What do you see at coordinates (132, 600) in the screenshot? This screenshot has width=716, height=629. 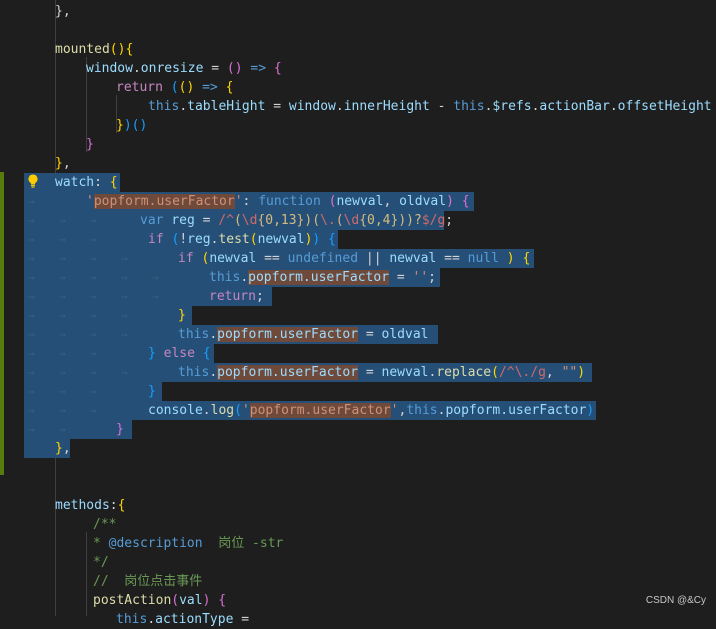 I see `code-token: postAction` at bounding box center [132, 600].